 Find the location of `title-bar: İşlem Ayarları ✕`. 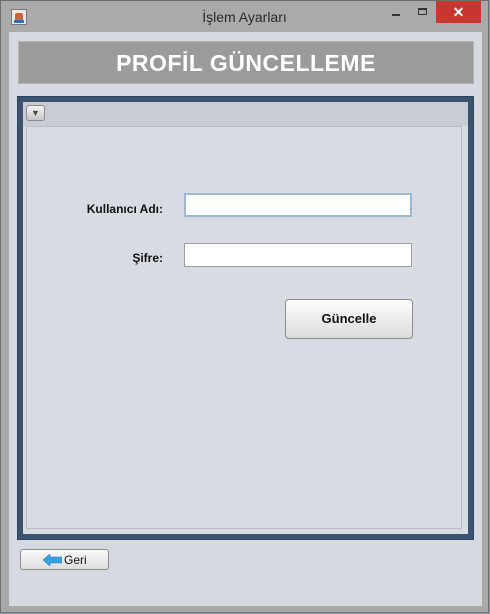

title-bar: İşlem Ayarları ✕ is located at coordinates (244, 16).